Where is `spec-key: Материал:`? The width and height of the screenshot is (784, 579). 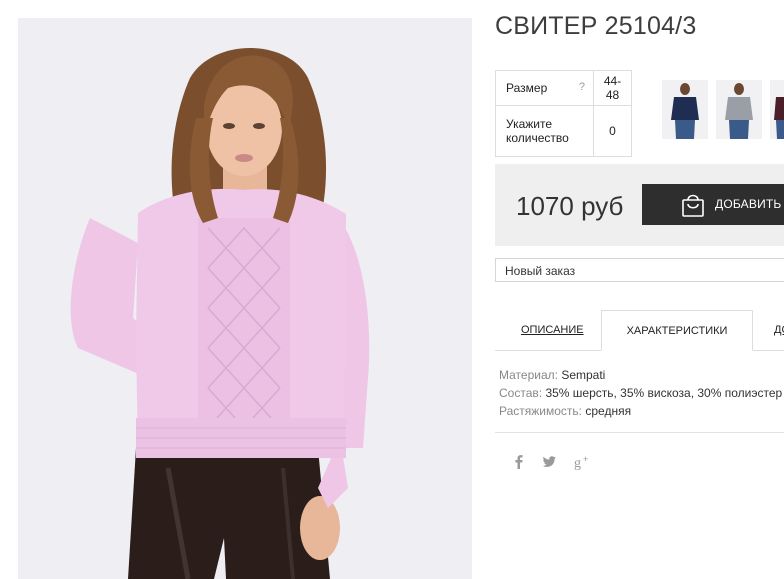 spec-key: Материал: is located at coordinates (528, 375).